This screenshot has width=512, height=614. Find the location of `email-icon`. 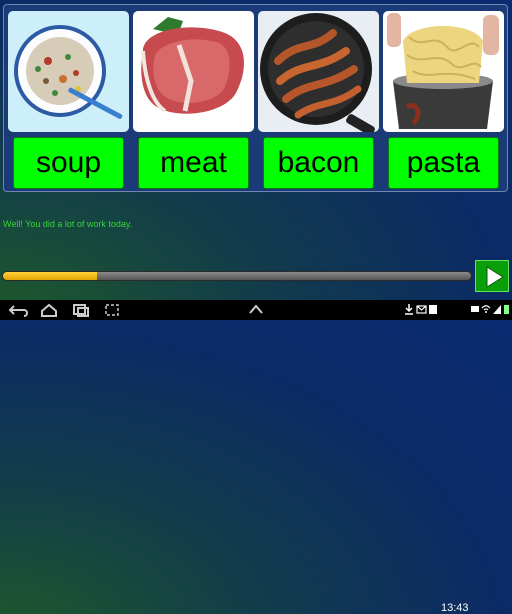

email-icon is located at coordinates (421, 309).